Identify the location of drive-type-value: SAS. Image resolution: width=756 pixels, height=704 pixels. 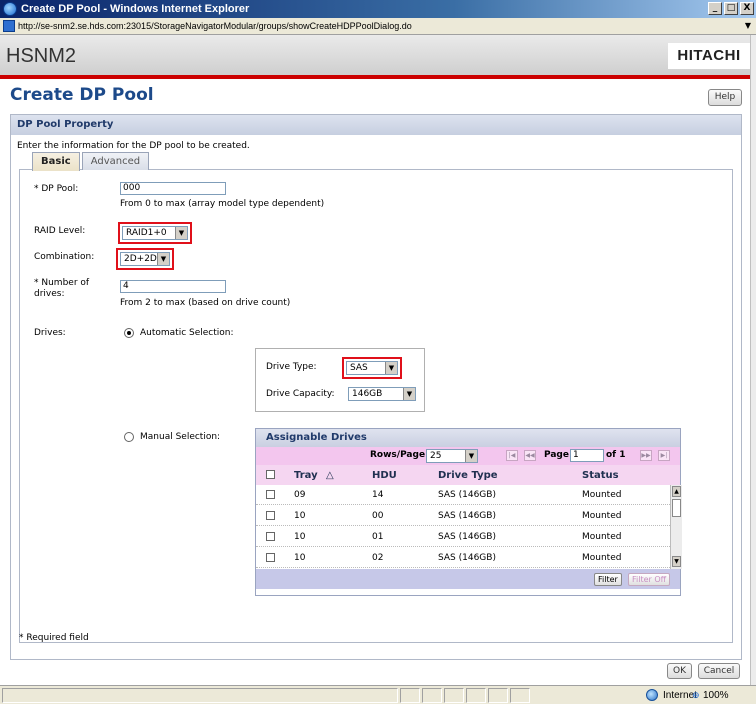
(359, 368).